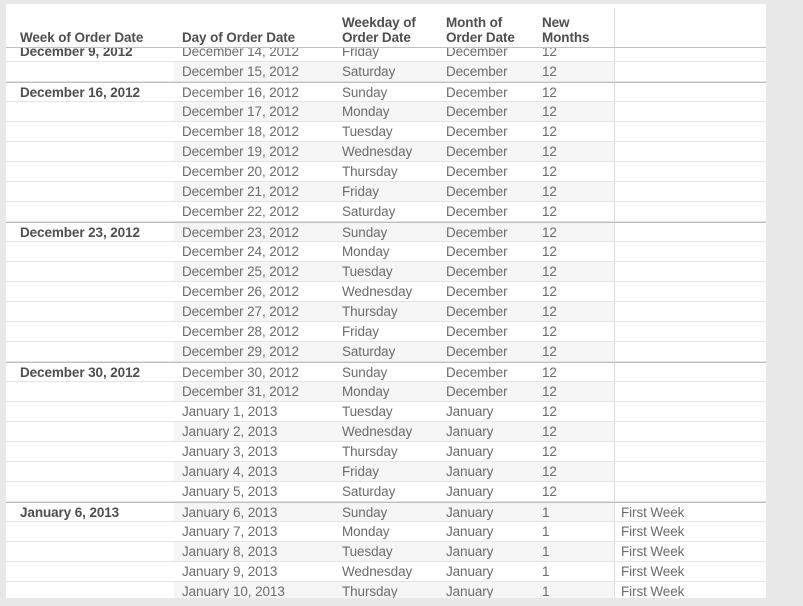  I want to click on table-row: January 5, 2013 Saturday January 12, so click(386, 492).